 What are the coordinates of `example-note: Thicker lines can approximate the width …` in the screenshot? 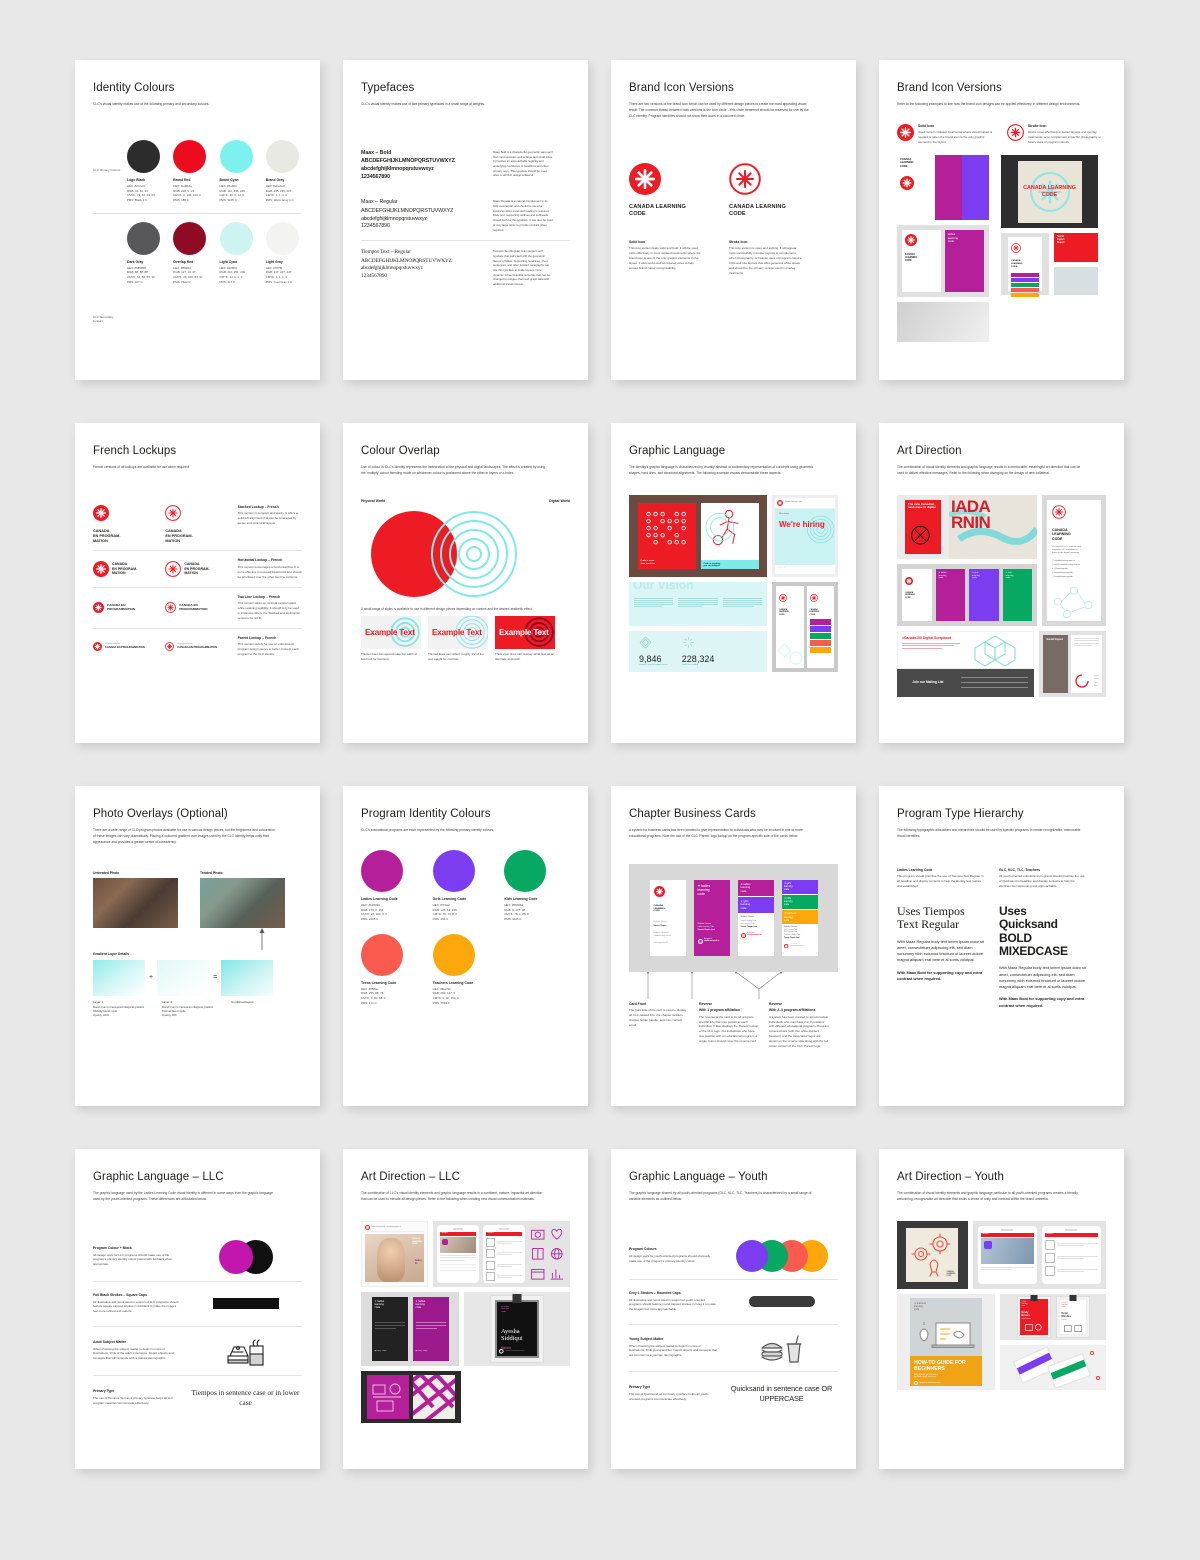 It's located at (389, 657).